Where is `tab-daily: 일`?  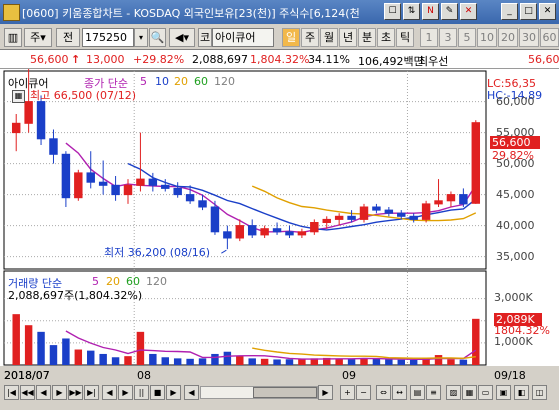 tab-daily: 일 is located at coordinates (291, 37).